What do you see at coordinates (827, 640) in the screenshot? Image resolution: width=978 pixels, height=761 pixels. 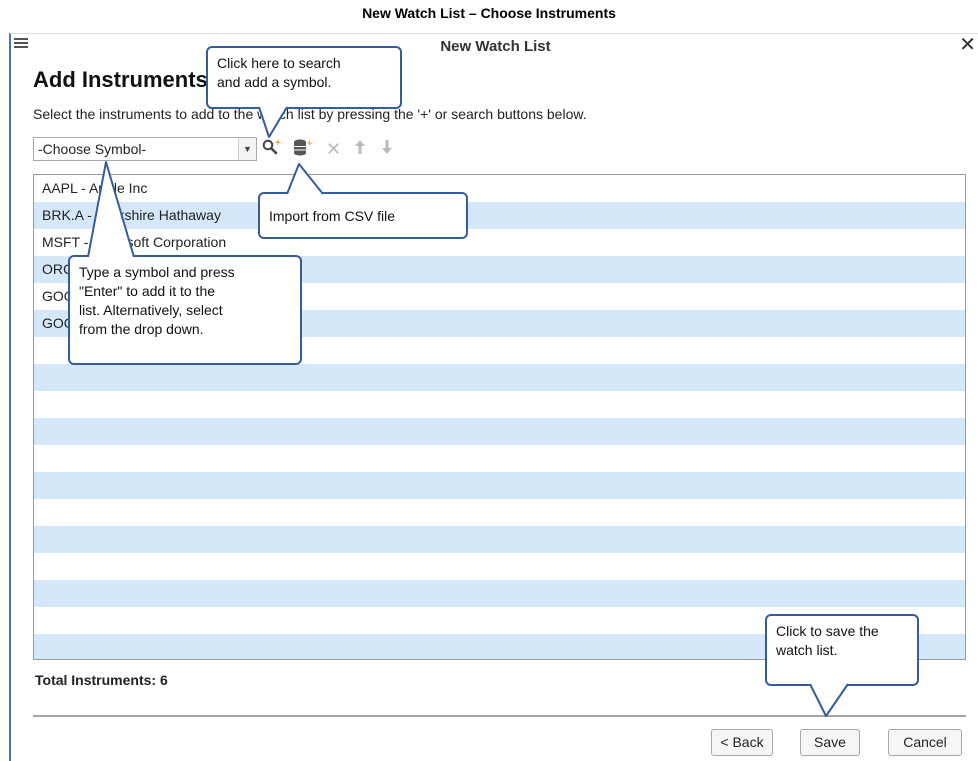 I see `callout-save-text: Click to save the watch list.` at bounding box center [827, 640].